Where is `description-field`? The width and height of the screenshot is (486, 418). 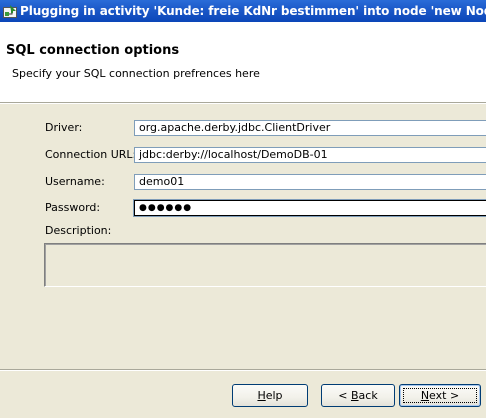
description-field is located at coordinates (265, 265).